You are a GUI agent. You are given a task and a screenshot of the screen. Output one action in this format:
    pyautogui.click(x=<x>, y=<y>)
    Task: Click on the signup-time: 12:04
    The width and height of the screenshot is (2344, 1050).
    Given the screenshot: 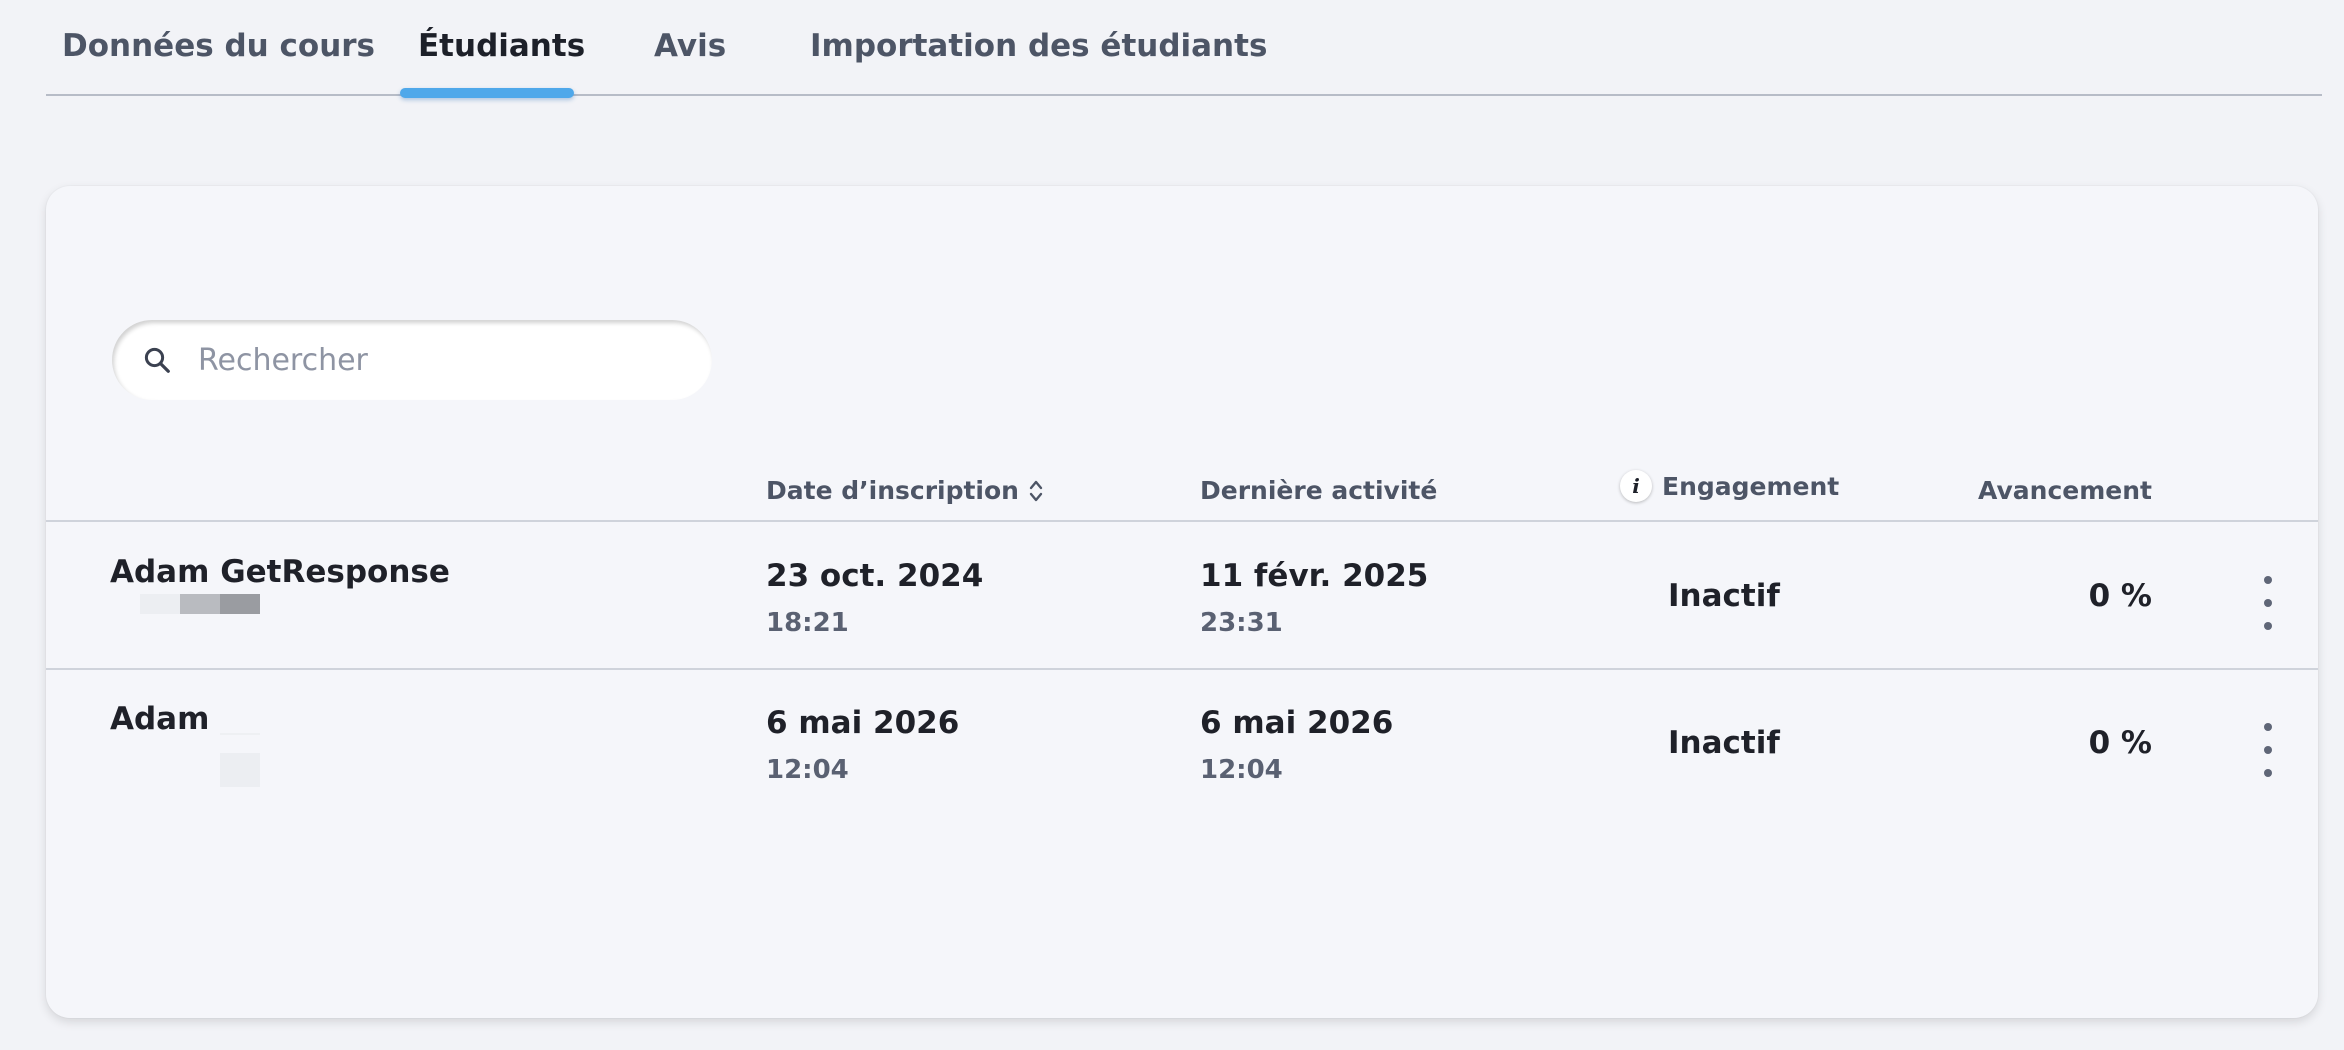 What is the action you would take?
    pyautogui.click(x=807, y=770)
    